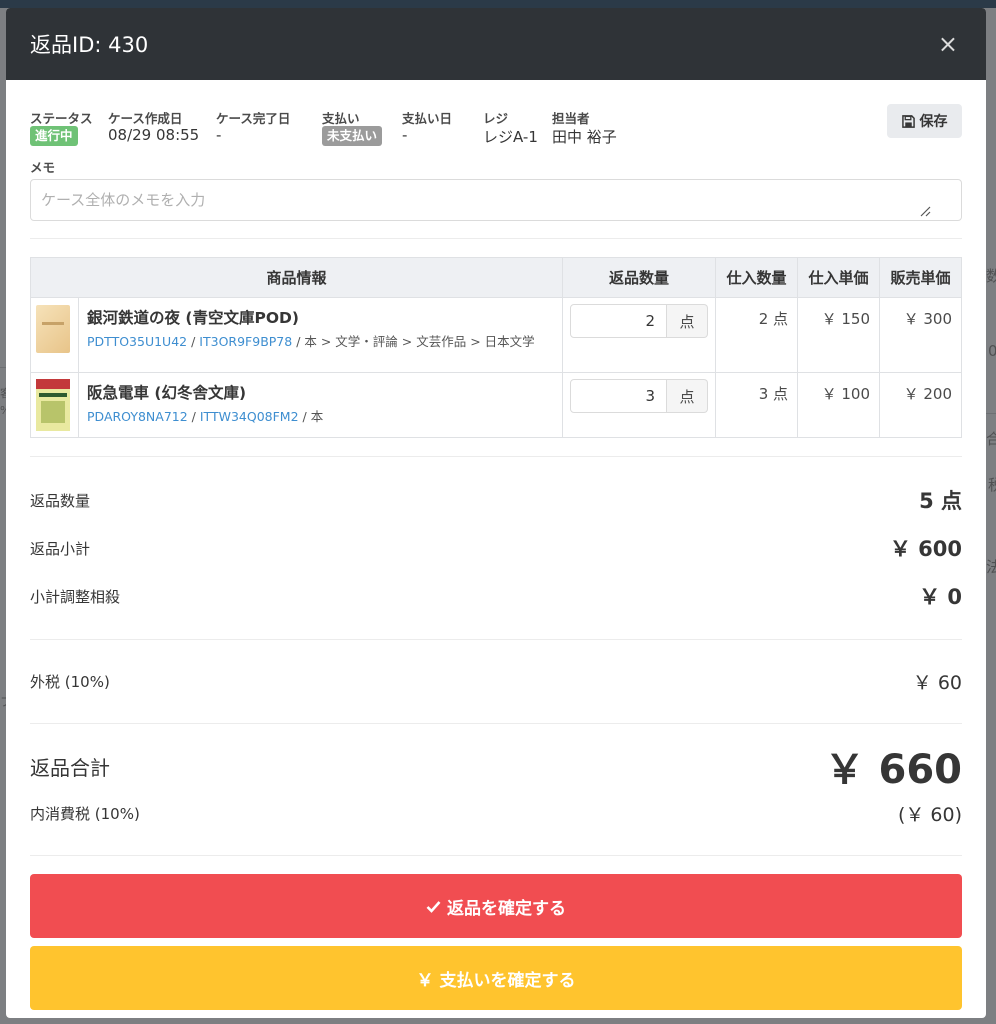 This screenshot has height=1024, width=996. What do you see at coordinates (940, 597) in the screenshot?
I see `adjustment-value: ￥ 0` at bounding box center [940, 597].